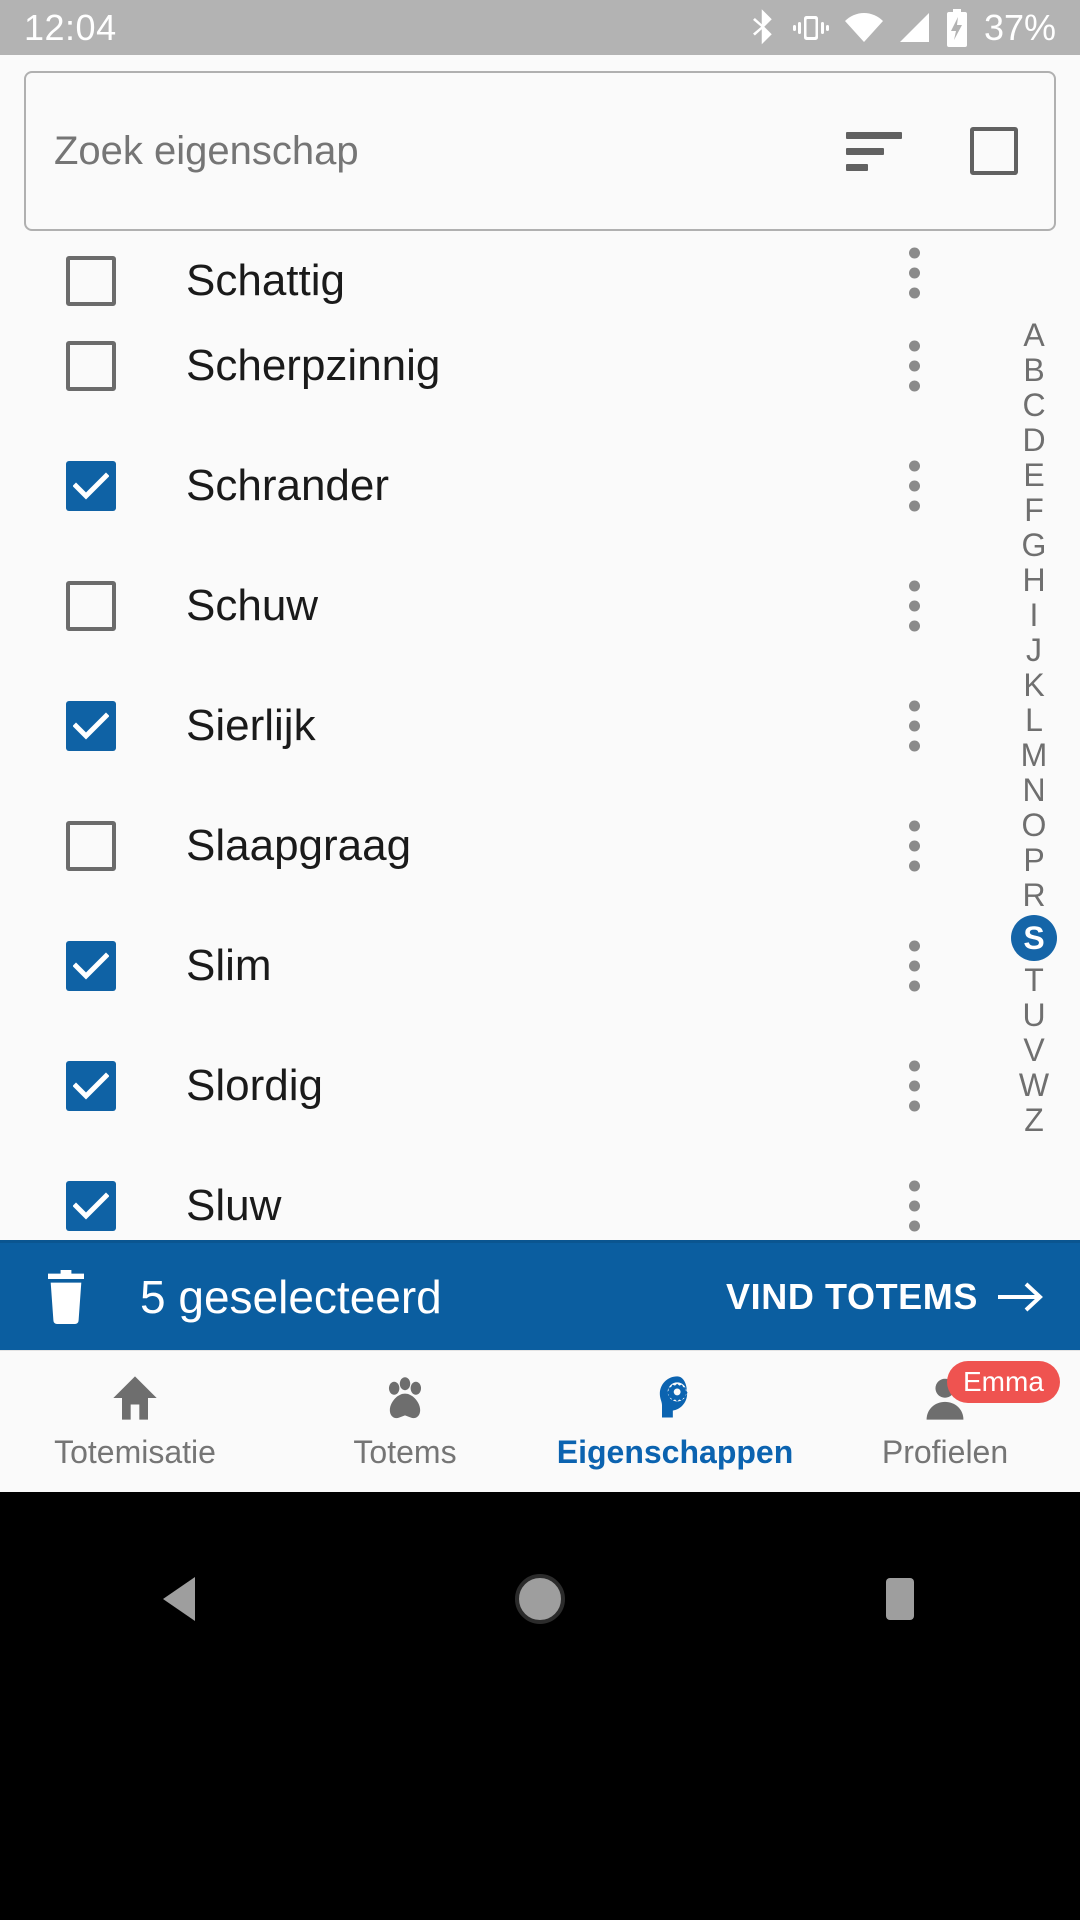 Image resolution: width=1080 pixels, height=1920 pixels. Describe the element at coordinates (1034, 405) in the screenshot. I see `alpha-letter-c: C` at that location.